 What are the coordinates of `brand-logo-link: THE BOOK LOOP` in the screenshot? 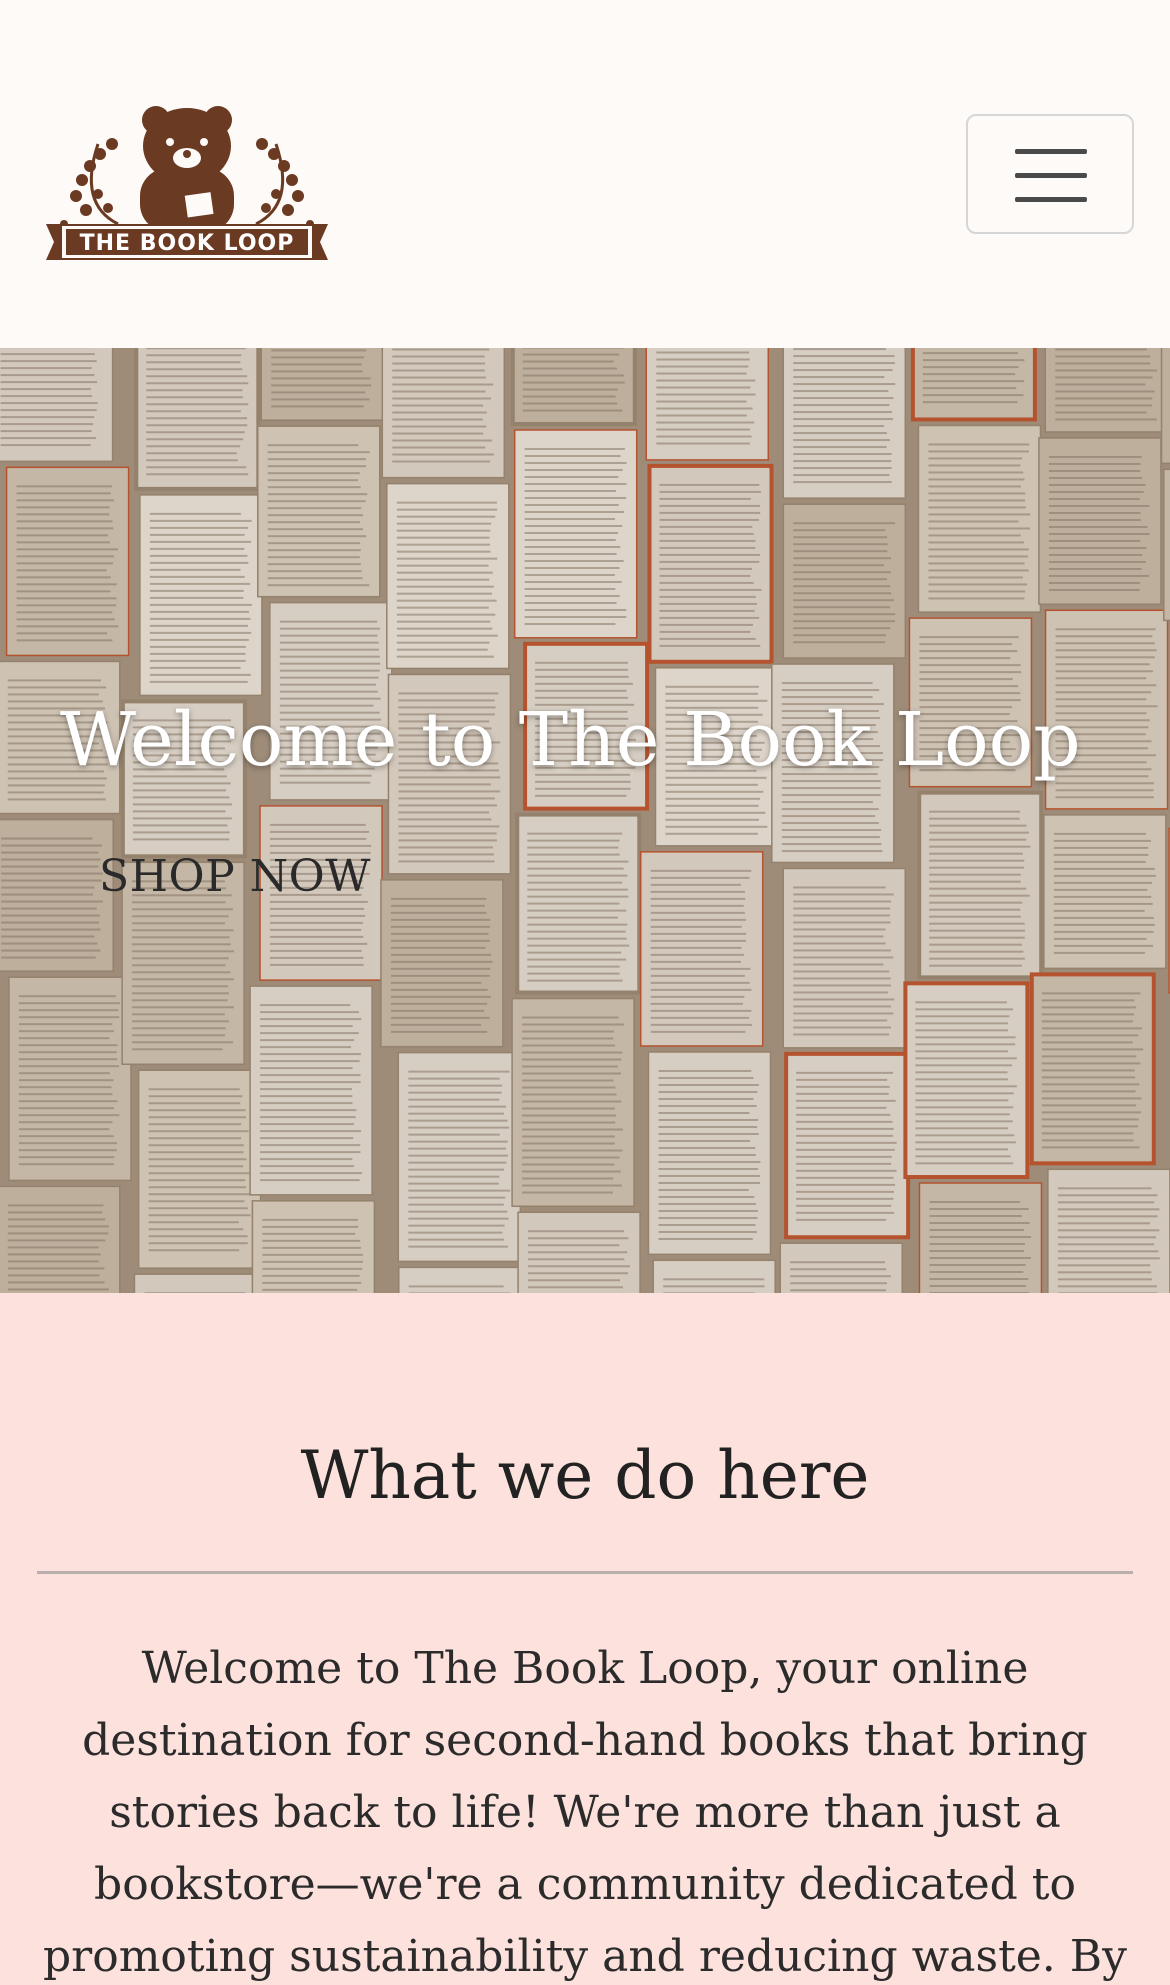 It's located at (187, 174).